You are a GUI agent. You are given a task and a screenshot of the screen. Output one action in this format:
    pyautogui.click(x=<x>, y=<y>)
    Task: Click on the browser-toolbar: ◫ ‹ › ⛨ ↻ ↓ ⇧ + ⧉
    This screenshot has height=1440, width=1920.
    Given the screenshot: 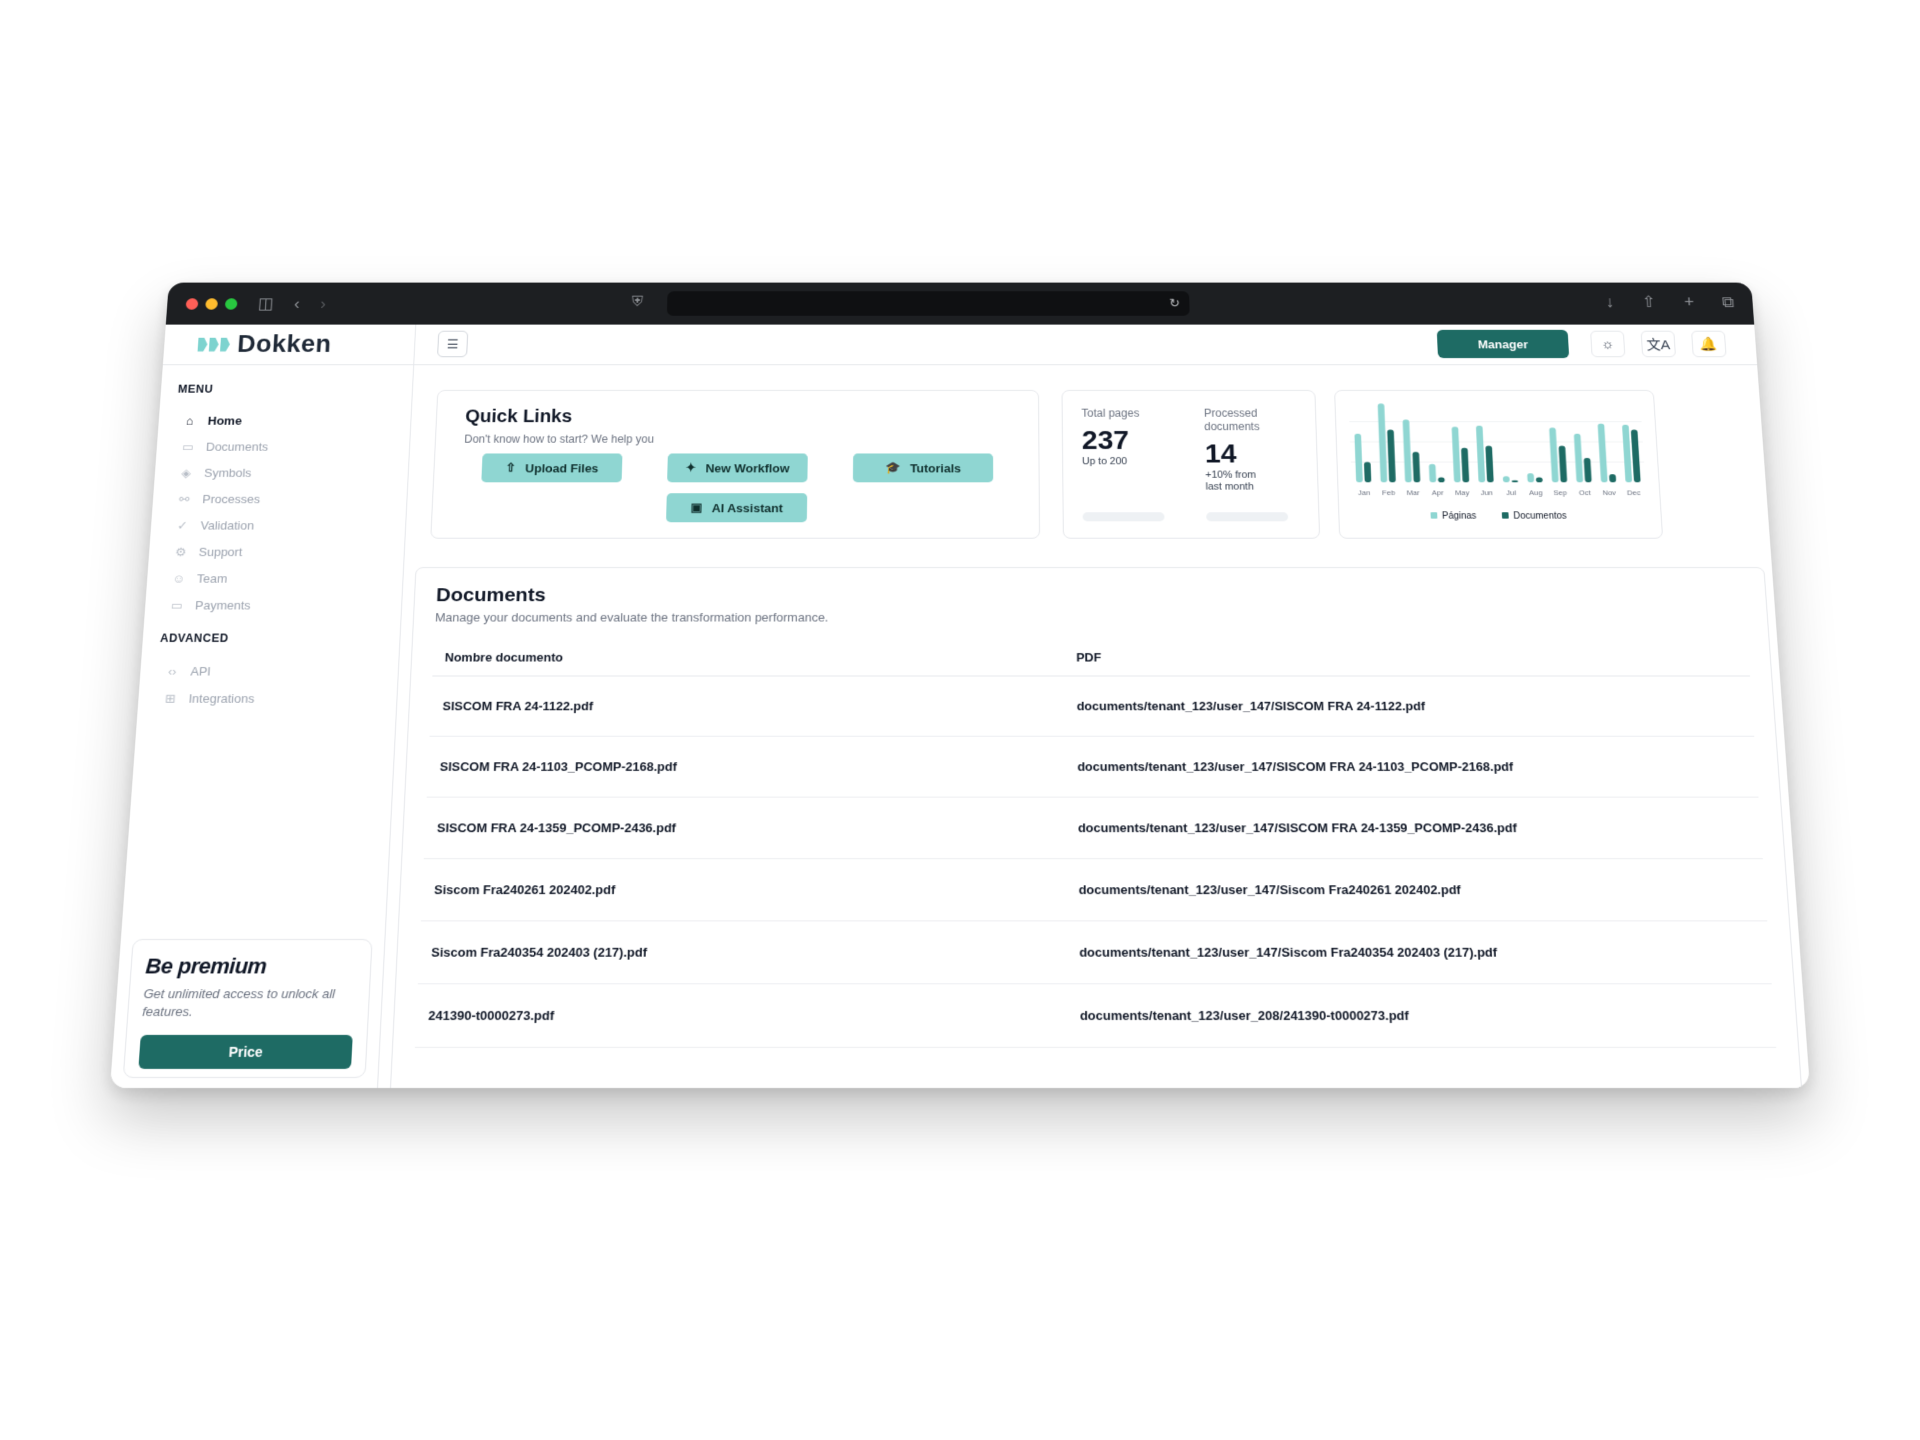 What is the action you would take?
    pyautogui.click(x=960, y=304)
    